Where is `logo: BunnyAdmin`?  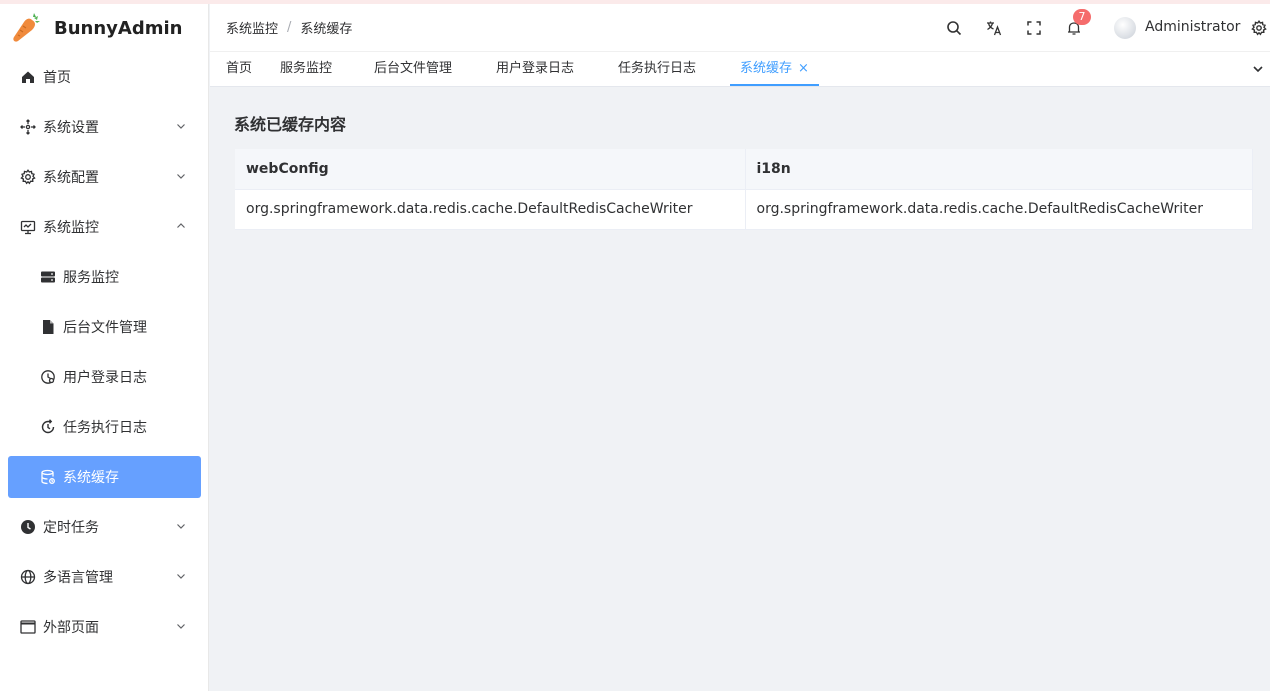 logo: BunnyAdmin is located at coordinates (104, 28).